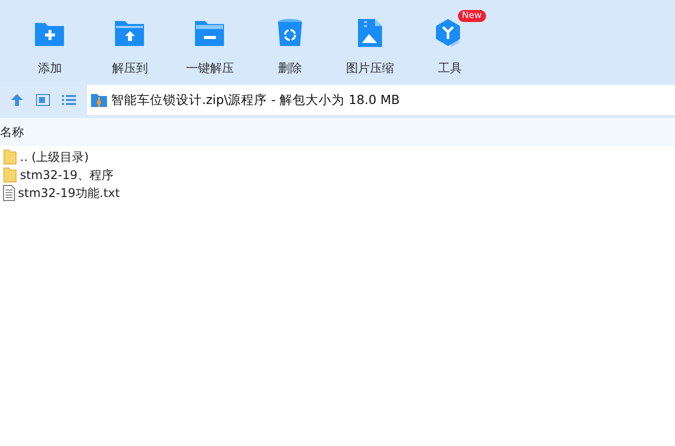  I want to click on file-row: stm32-19、程序, so click(100, 175).